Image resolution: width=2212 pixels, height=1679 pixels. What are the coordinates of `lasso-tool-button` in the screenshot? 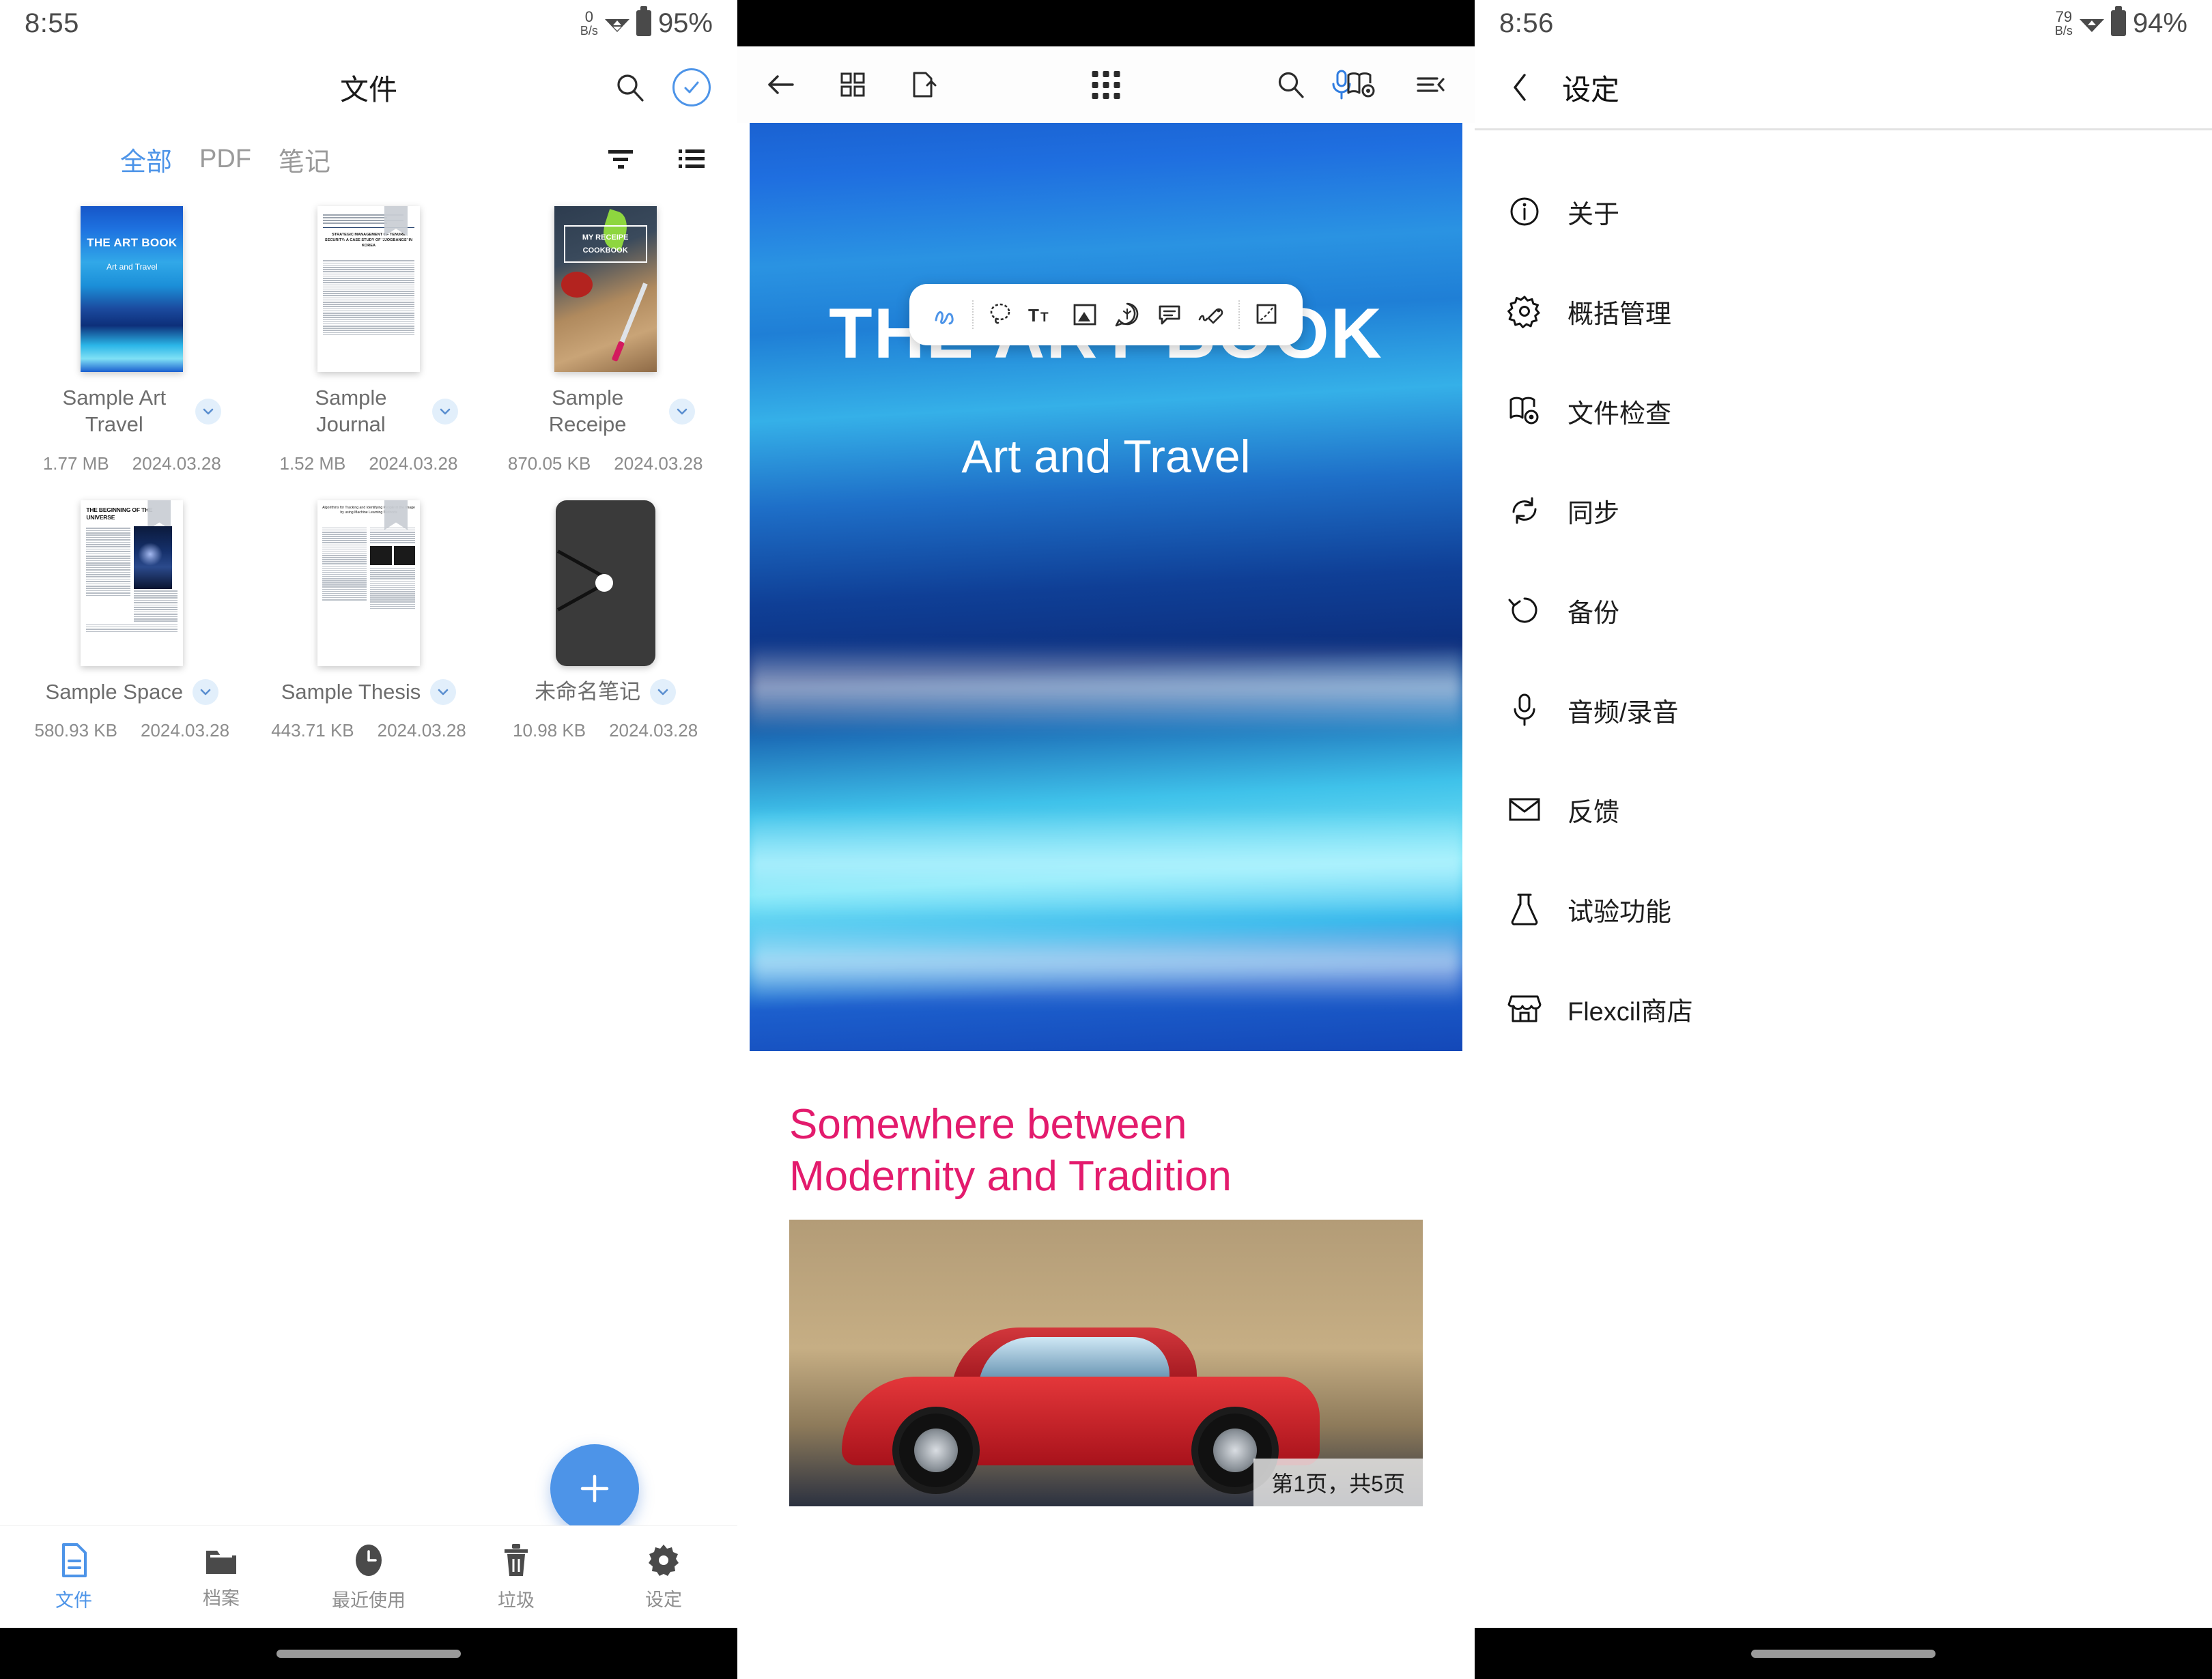 It's located at (1000, 314).